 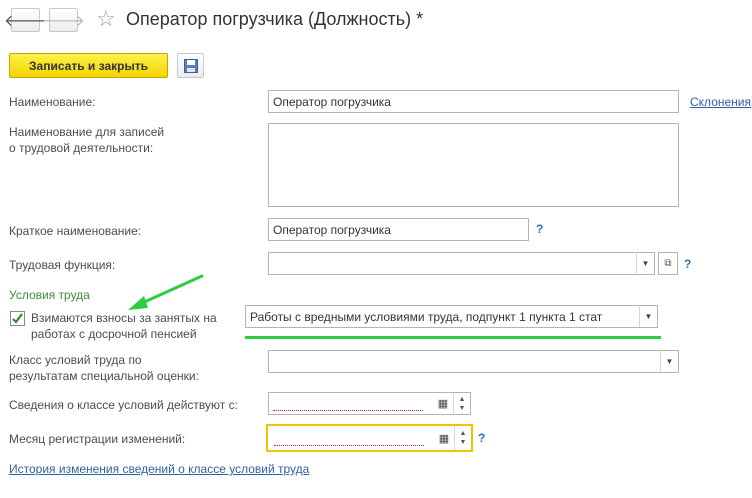 I want to click on save-button, so click(x=190, y=65).